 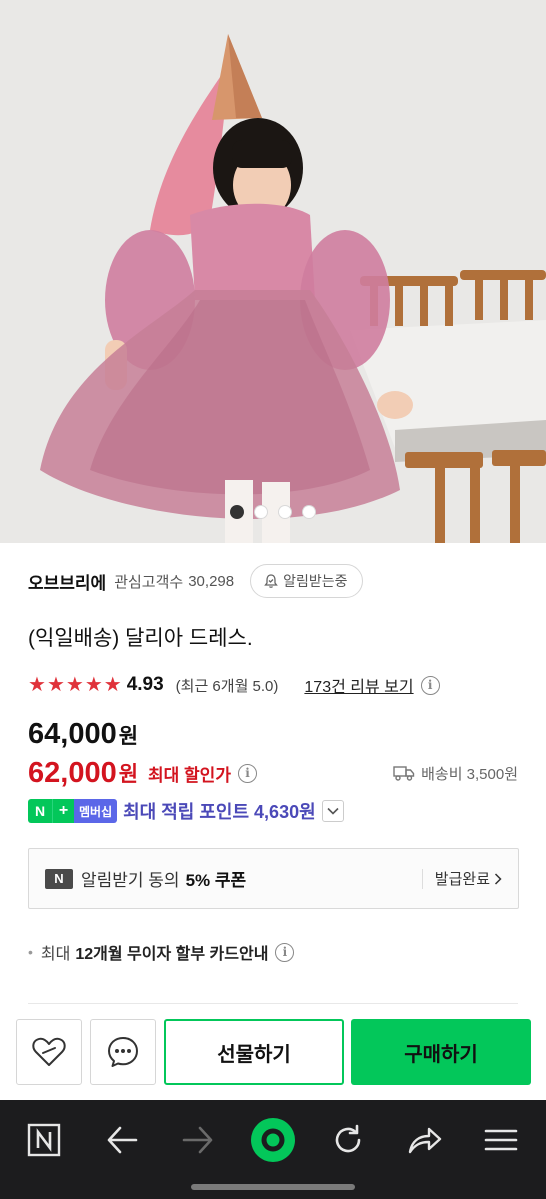 I want to click on review-link: 173건 리뷰 보기, so click(x=358, y=685).